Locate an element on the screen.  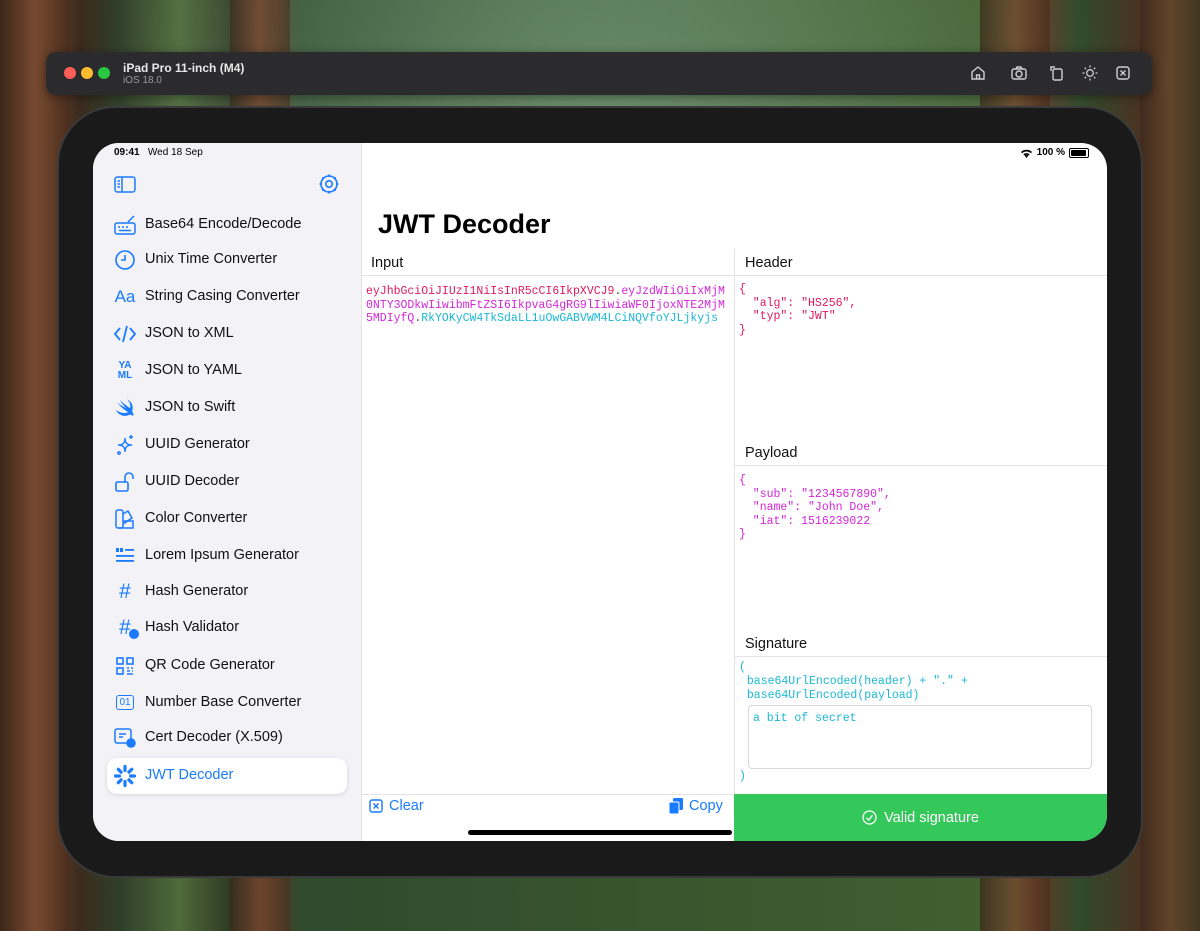
swift-icon is located at coordinates (125, 407).